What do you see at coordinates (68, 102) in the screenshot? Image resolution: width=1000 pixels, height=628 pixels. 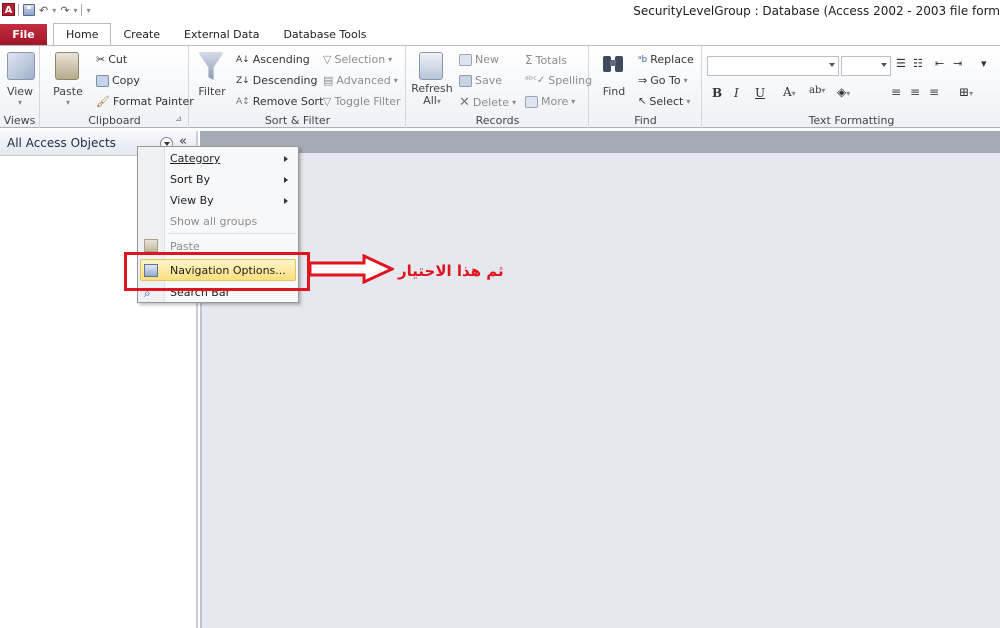 I see `paste-dropdown-icon: ▾` at bounding box center [68, 102].